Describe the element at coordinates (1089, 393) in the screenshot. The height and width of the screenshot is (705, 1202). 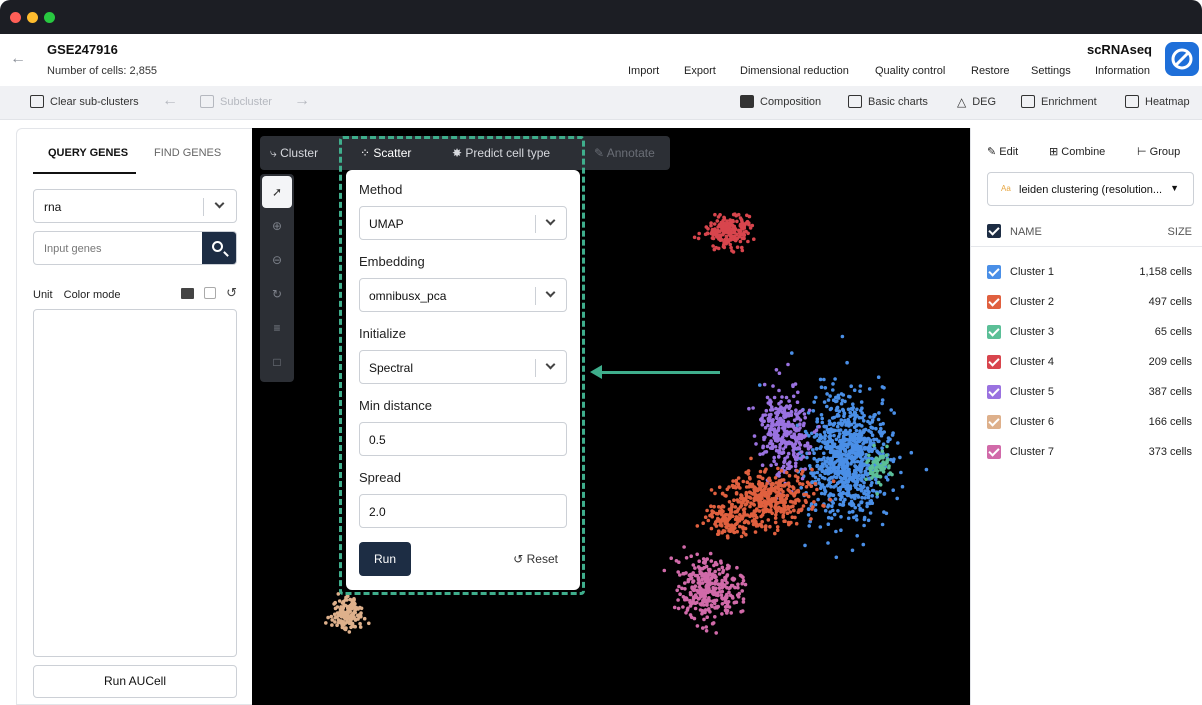
I see `cluster-row: Cluster 5 387 cells` at that location.